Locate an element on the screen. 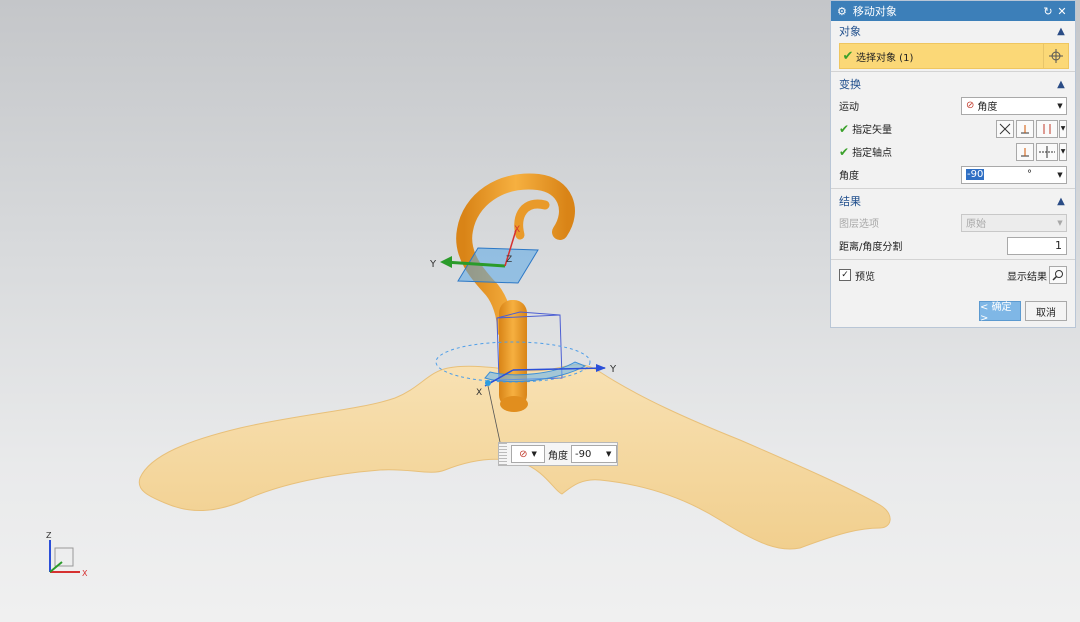 The image size is (1080, 622). layer-label: 图层选项 is located at coordinates (859, 224).